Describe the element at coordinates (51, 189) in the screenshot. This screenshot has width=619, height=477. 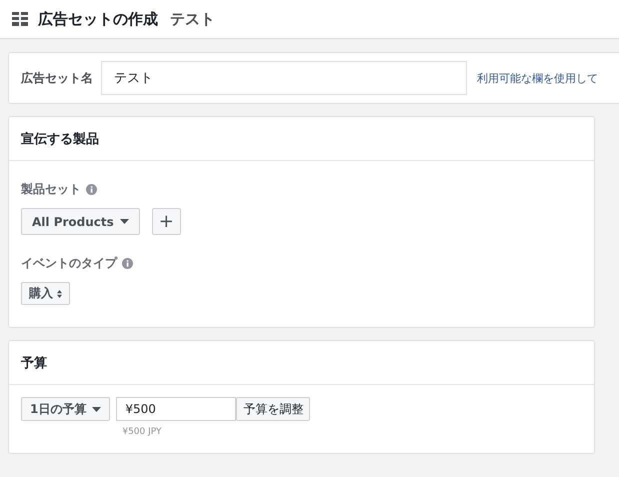
I see `field-label: 製品セット` at that location.